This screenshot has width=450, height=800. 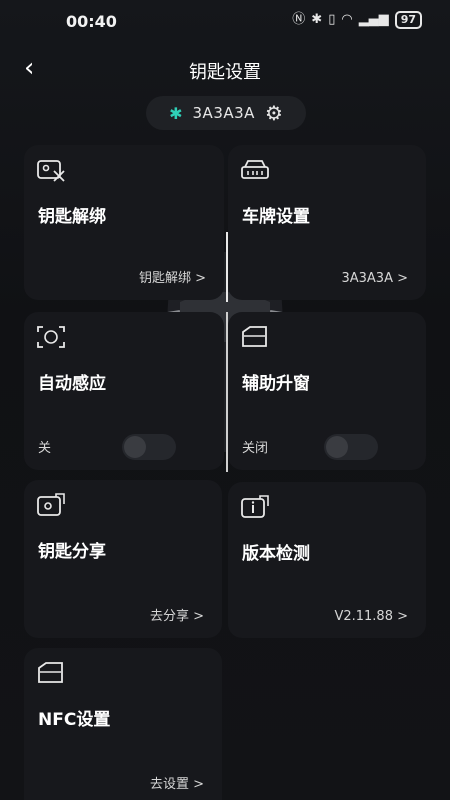 I want to click on car-window-icon, so click(x=254, y=336).